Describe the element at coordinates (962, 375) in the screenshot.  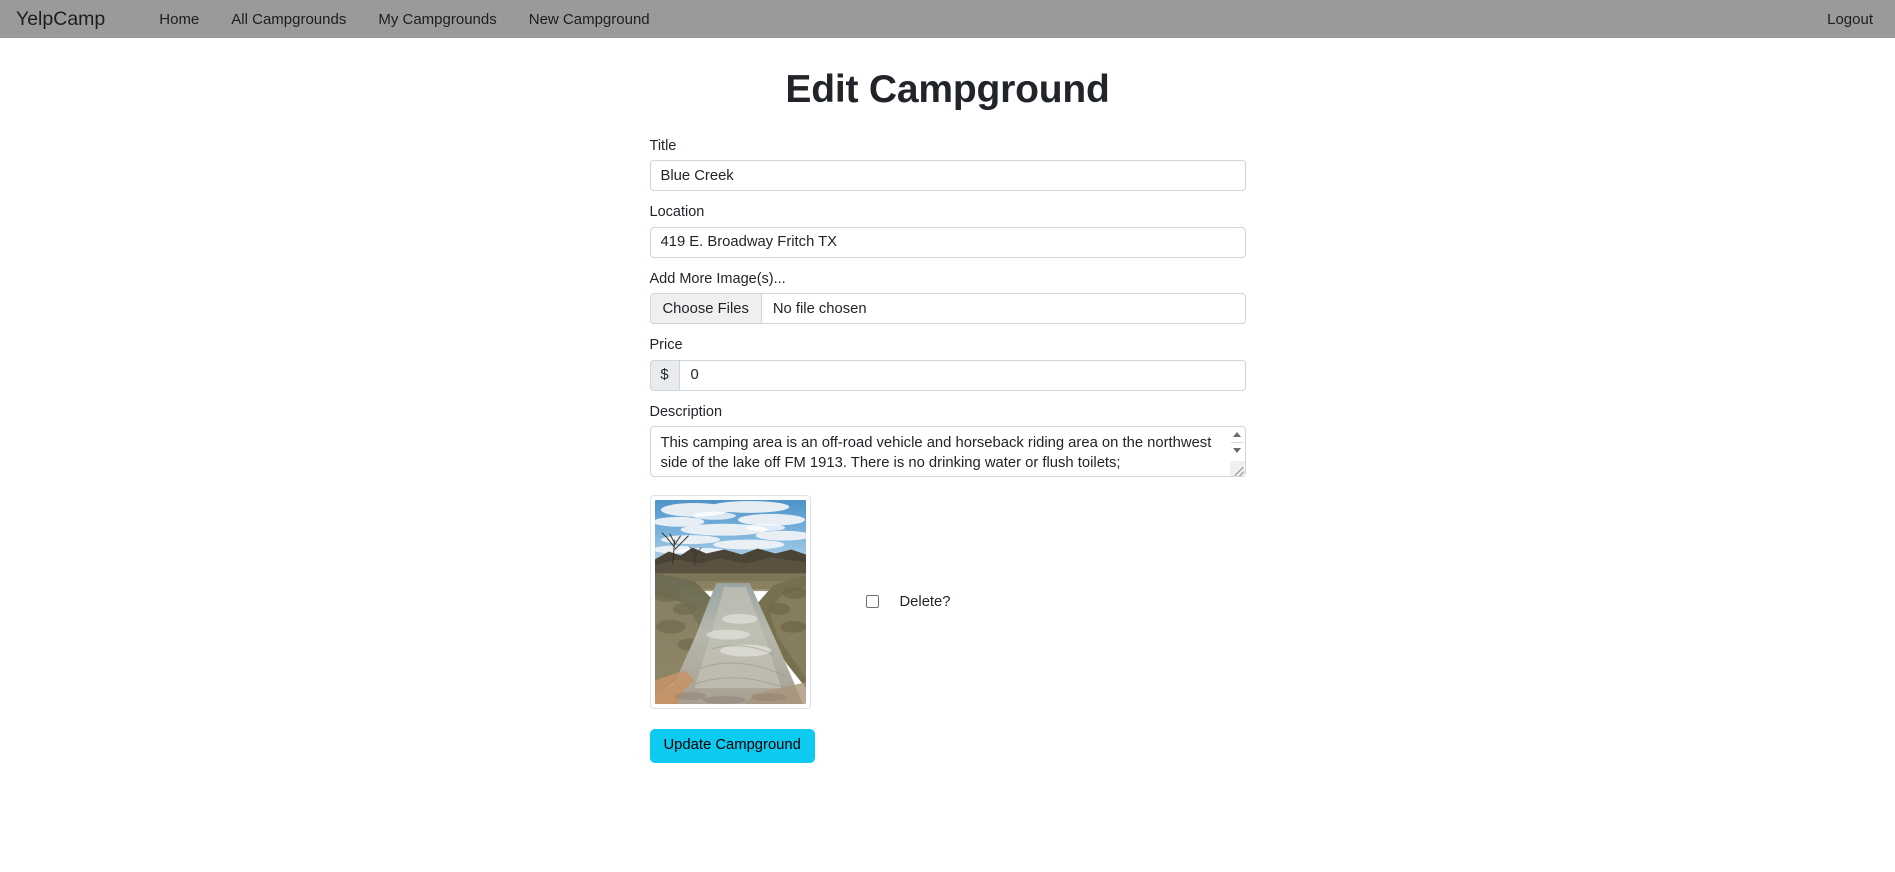
I see `price-input` at that location.